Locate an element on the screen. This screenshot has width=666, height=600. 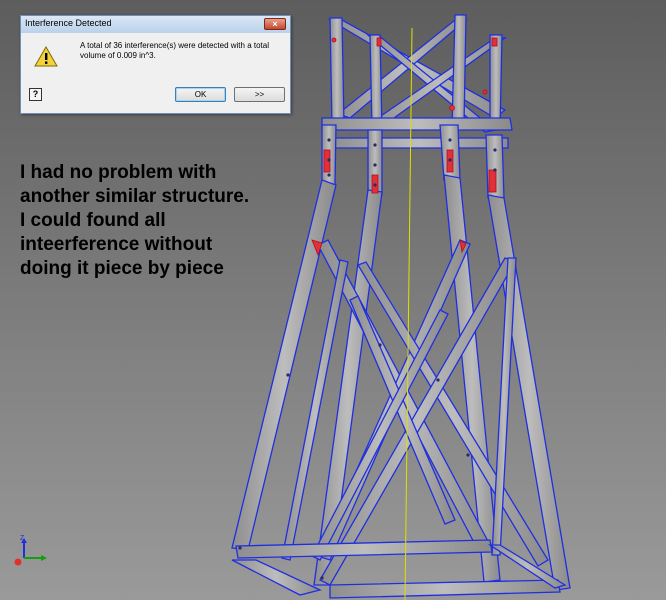
warning-icon is located at coordinates (46, 56).